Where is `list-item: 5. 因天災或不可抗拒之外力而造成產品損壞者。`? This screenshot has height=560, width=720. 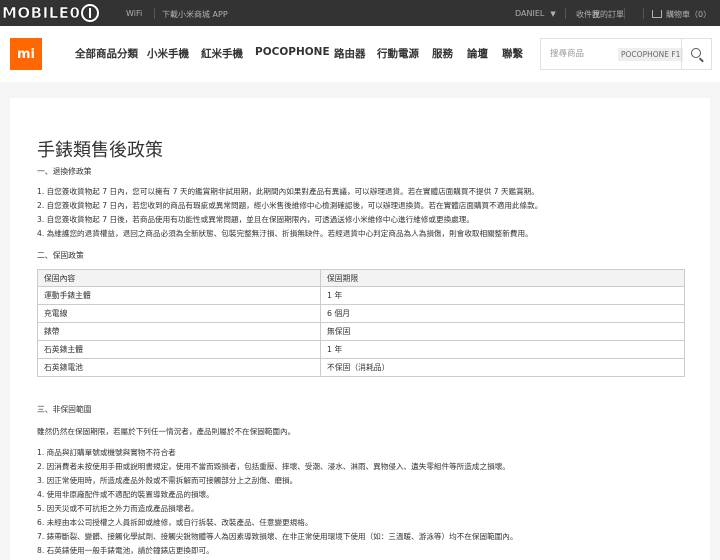
list-item: 5. 因天災或不可抗拒之外力而造成產品損壞者。 is located at coordinates (118, 508).